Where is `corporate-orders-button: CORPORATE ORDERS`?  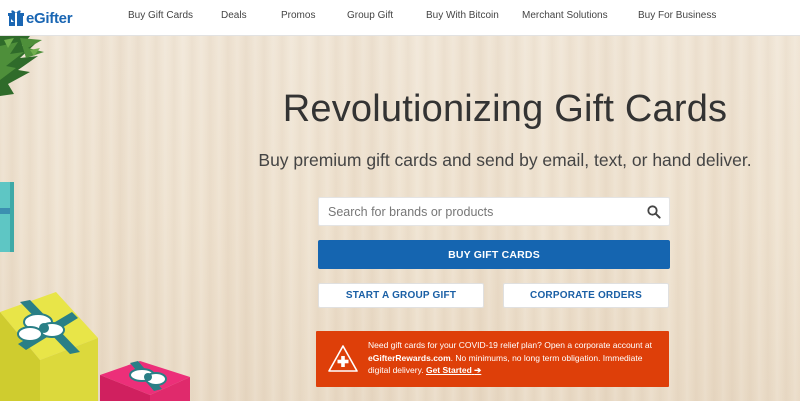
corporate-orders-button: CORPORATE ORDERS is located at coordinates (586, 295).